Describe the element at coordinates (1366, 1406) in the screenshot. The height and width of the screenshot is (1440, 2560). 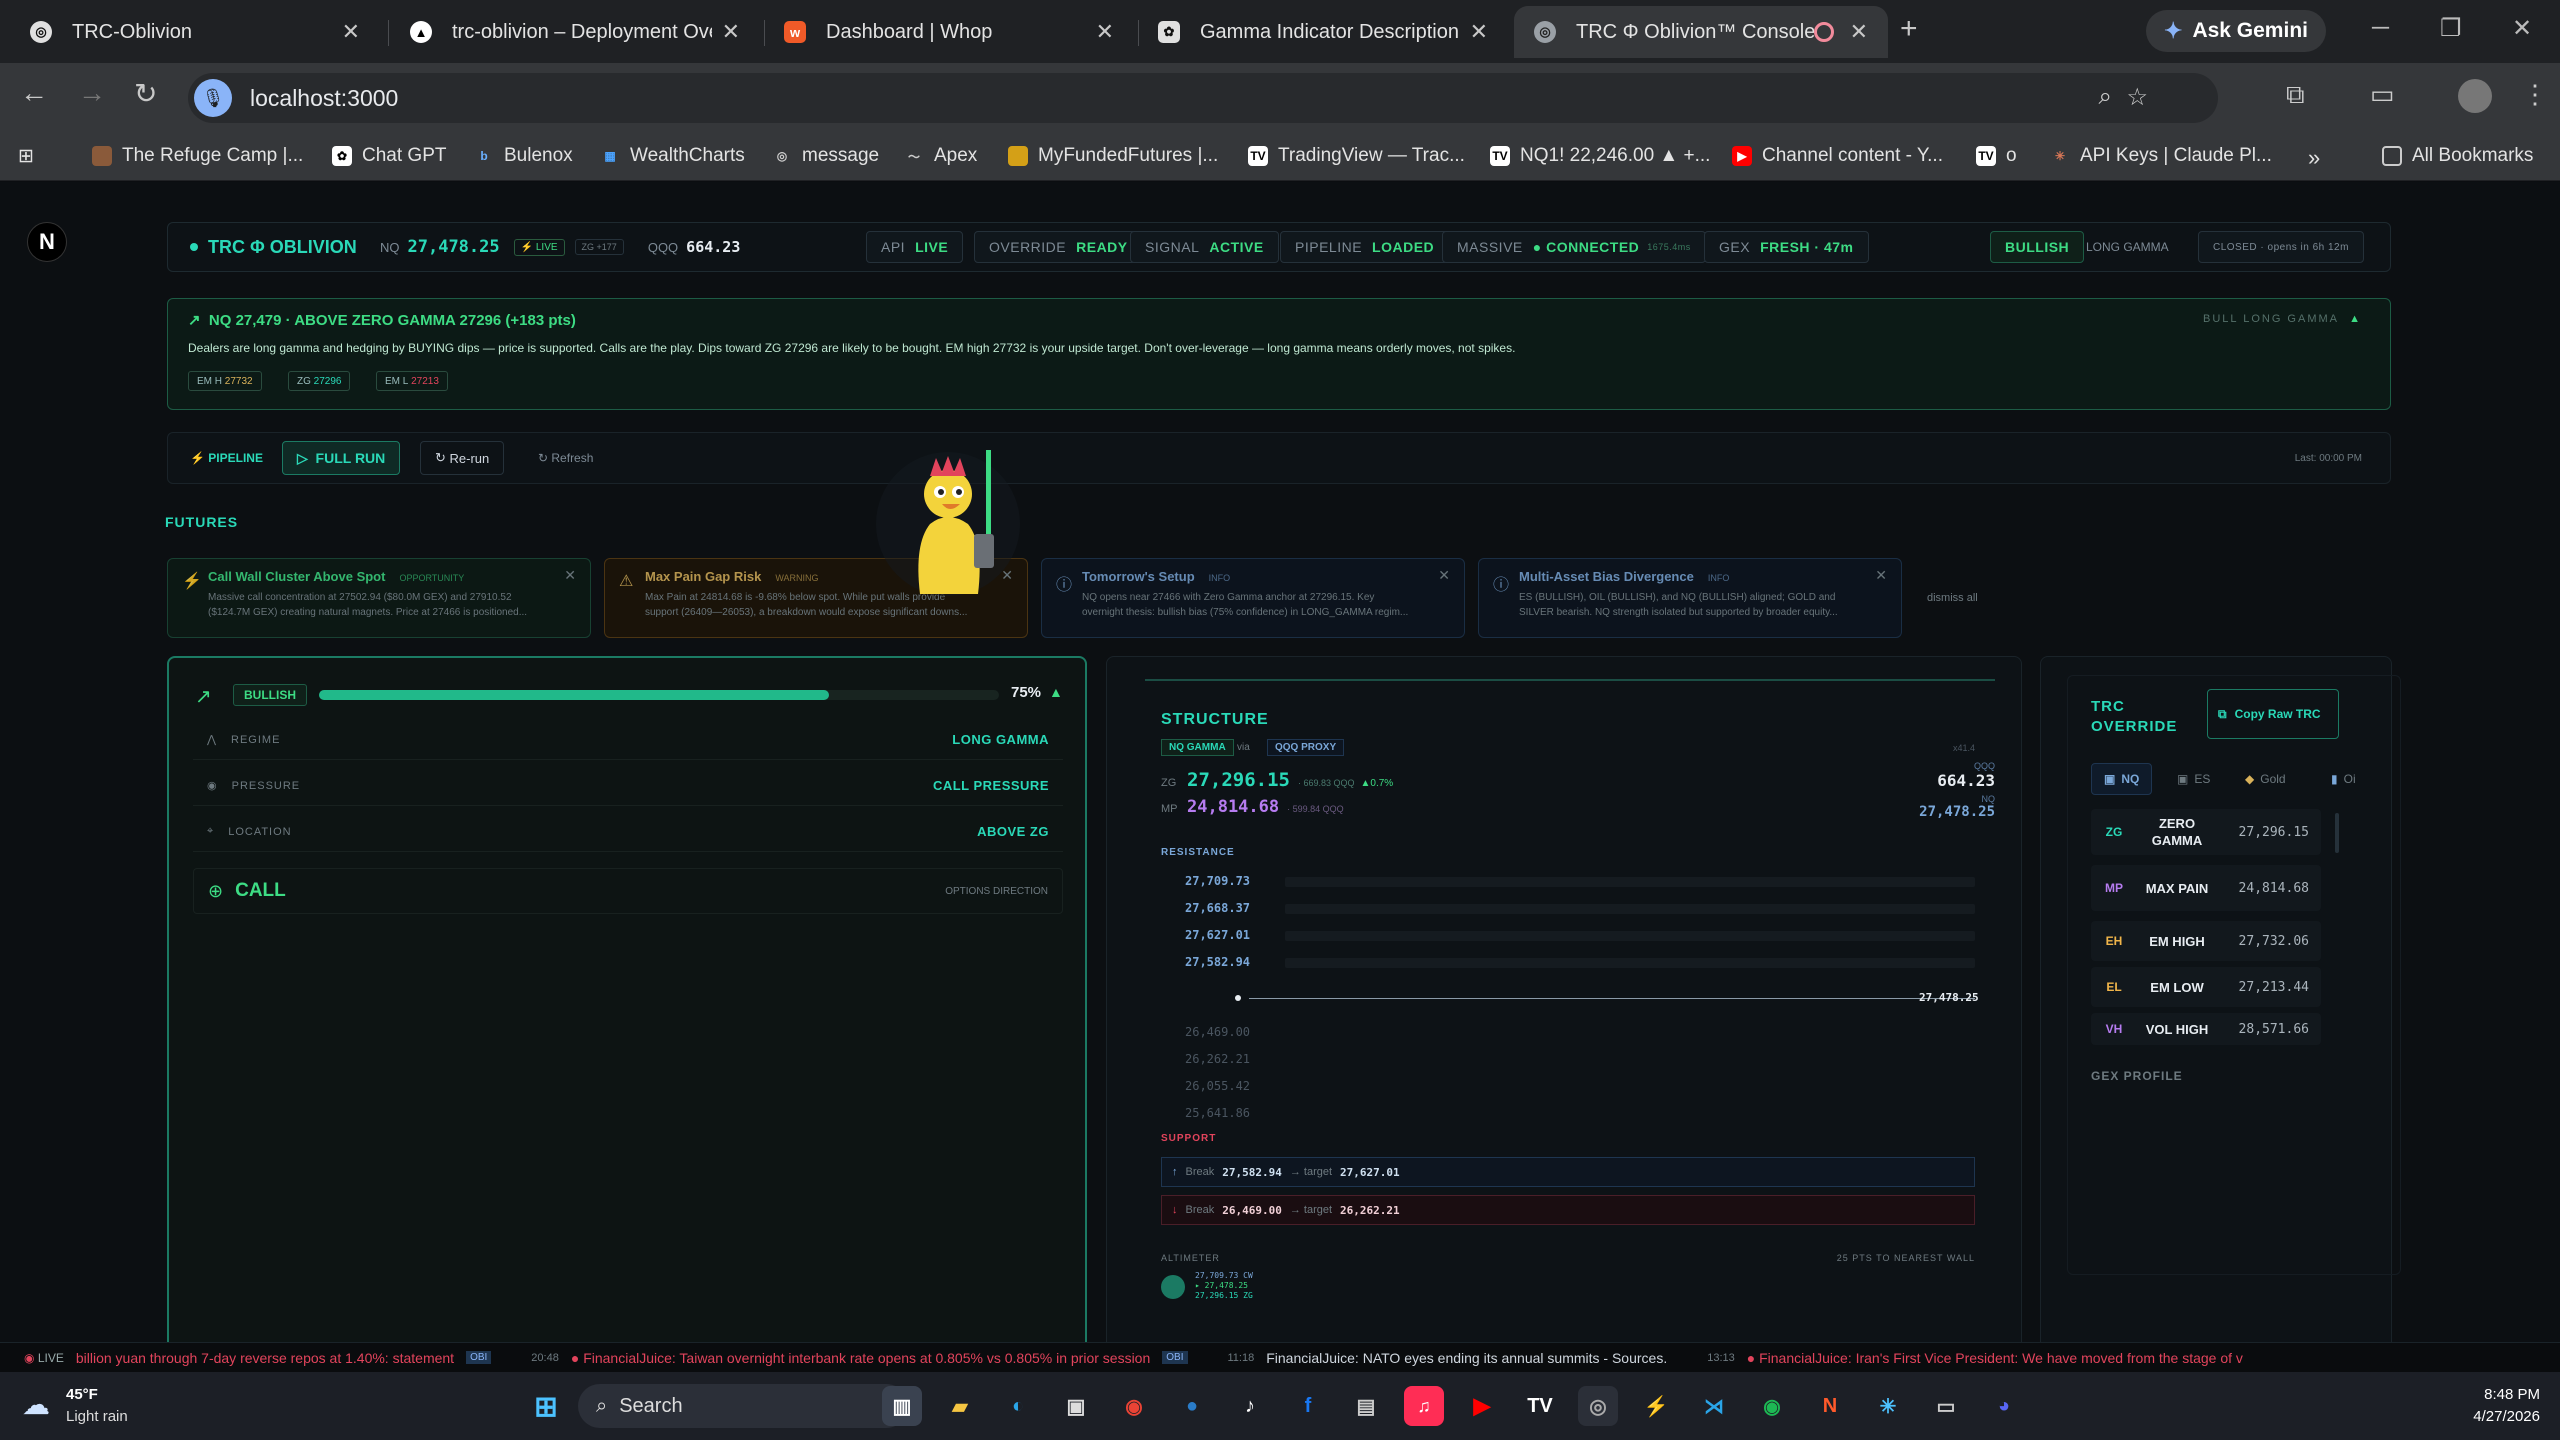
I see `terminal-icon: ▤` at that location.